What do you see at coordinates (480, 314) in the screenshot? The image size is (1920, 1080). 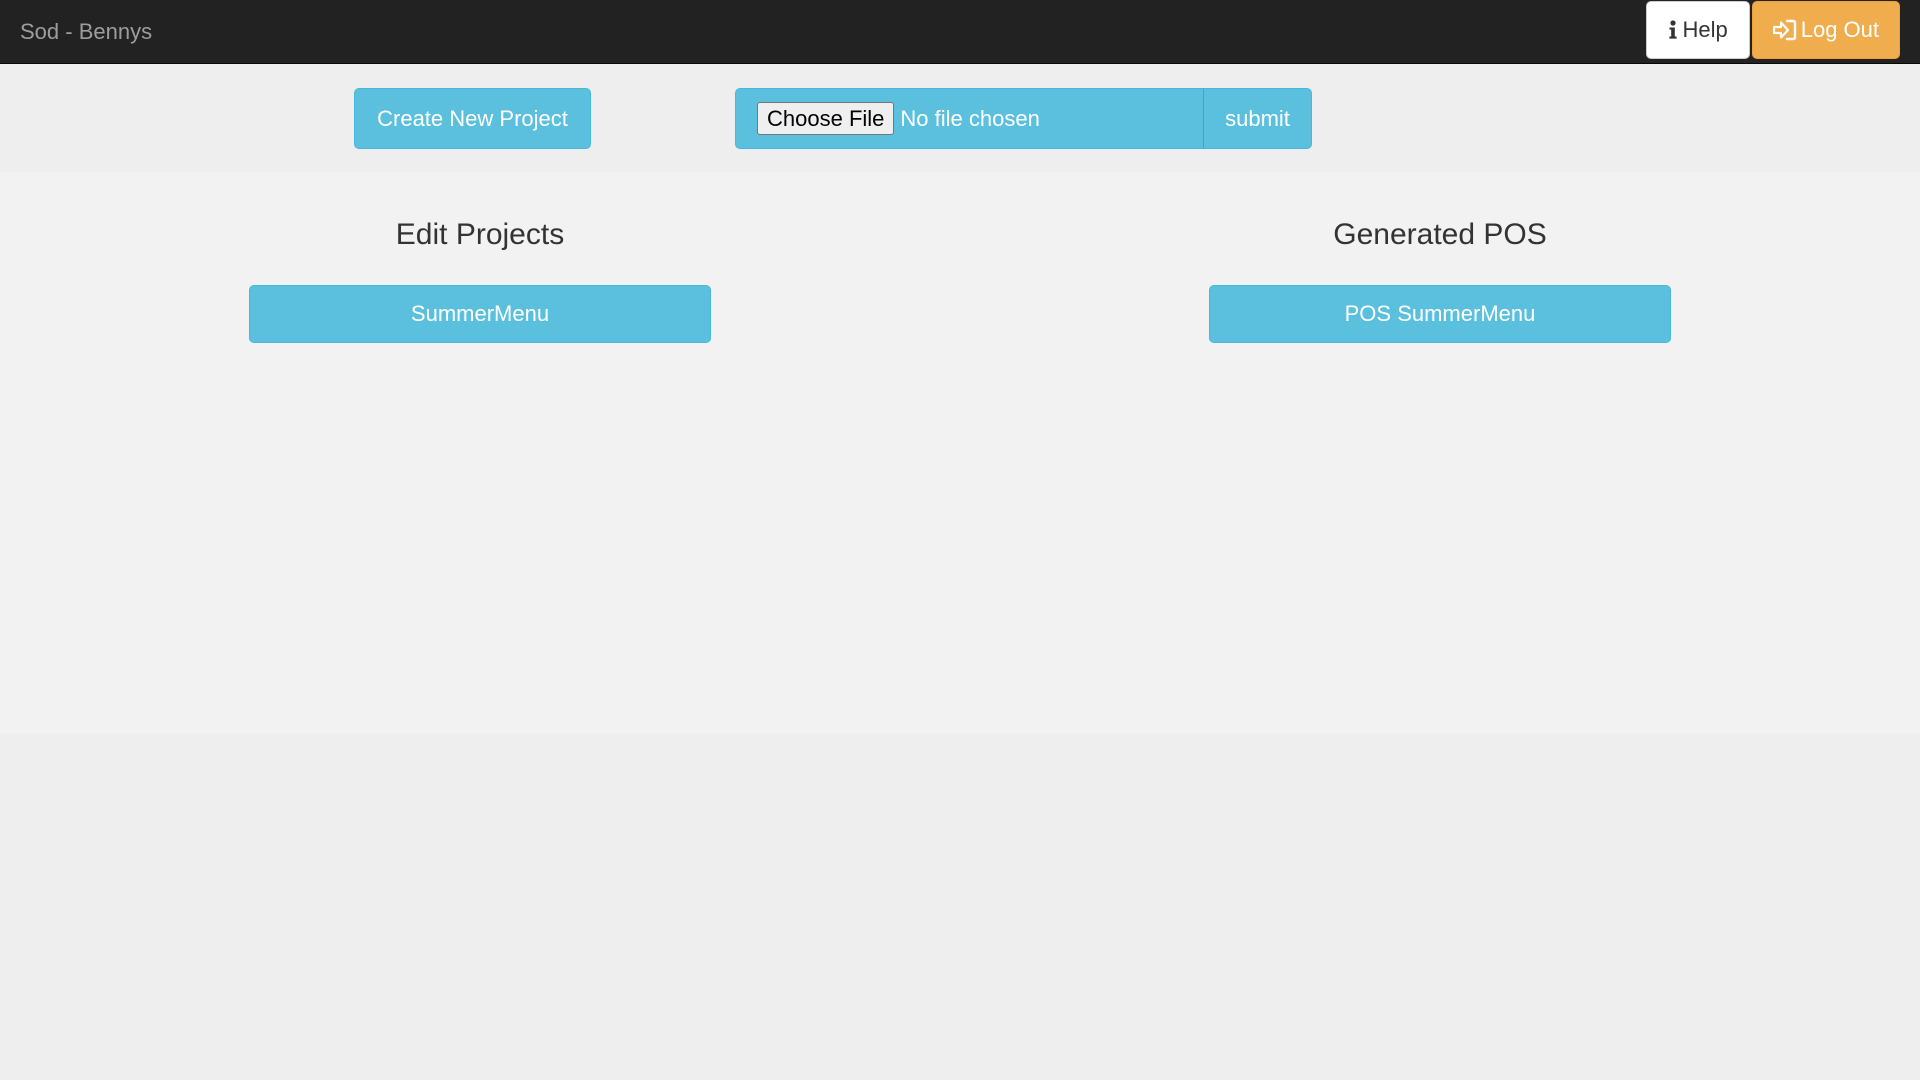 I see `project-button-summermenu: SummerMenu` at bounding box center [480, 314].